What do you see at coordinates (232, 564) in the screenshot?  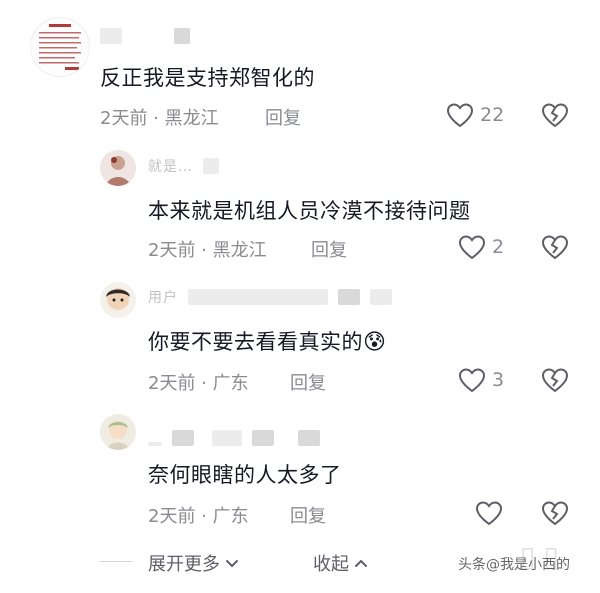 I see `chevron-down-icon` at bounding box center [232, 564].